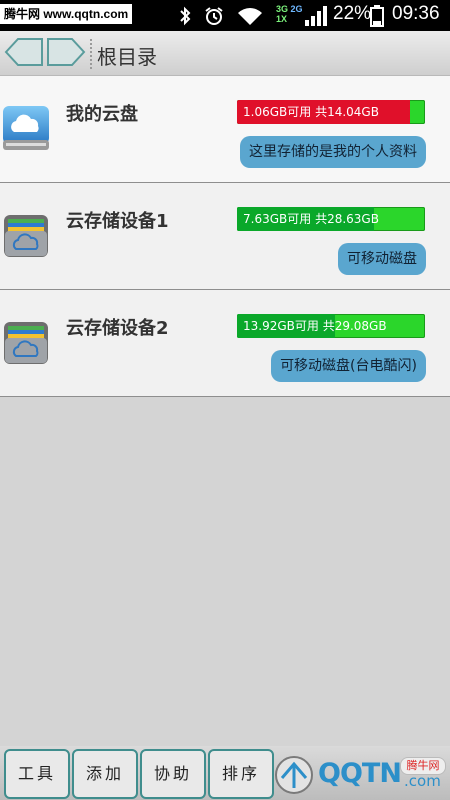 Image resolution: width=450 pixels, height=800 pixels. I want to click on status-bar: 腾牛网 www.qqtn.com 3G 2G 1X 22% 09:36, so click(225, 15).